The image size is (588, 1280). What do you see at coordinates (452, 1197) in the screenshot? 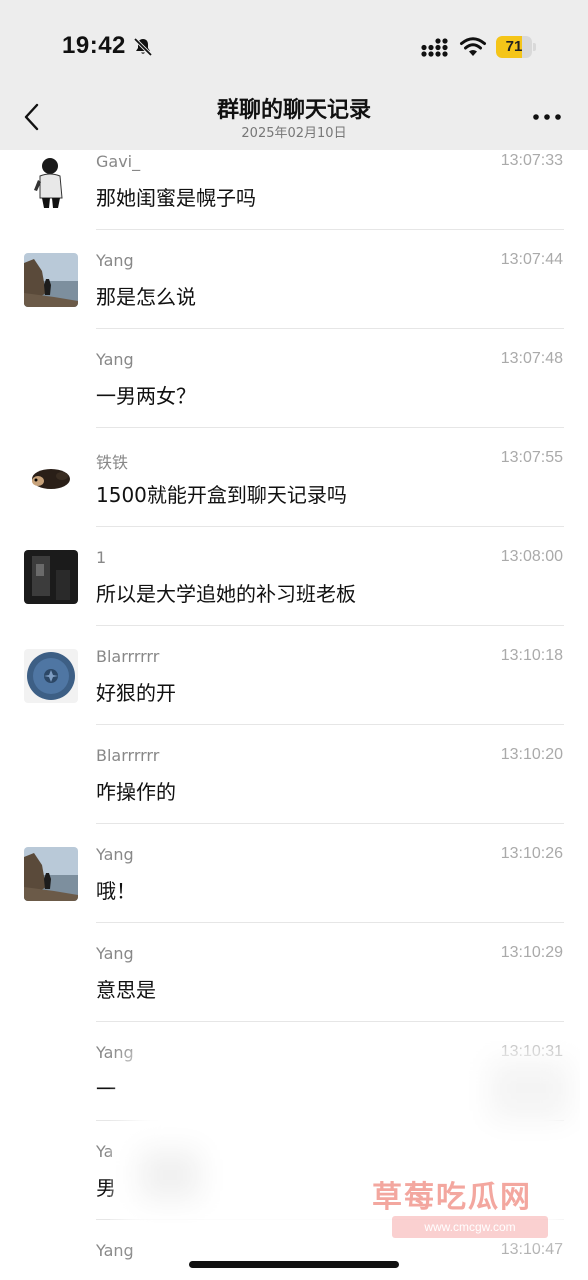
I see `watermark-text: 草莓吃瓜网` at bounding box center [452, 1197].